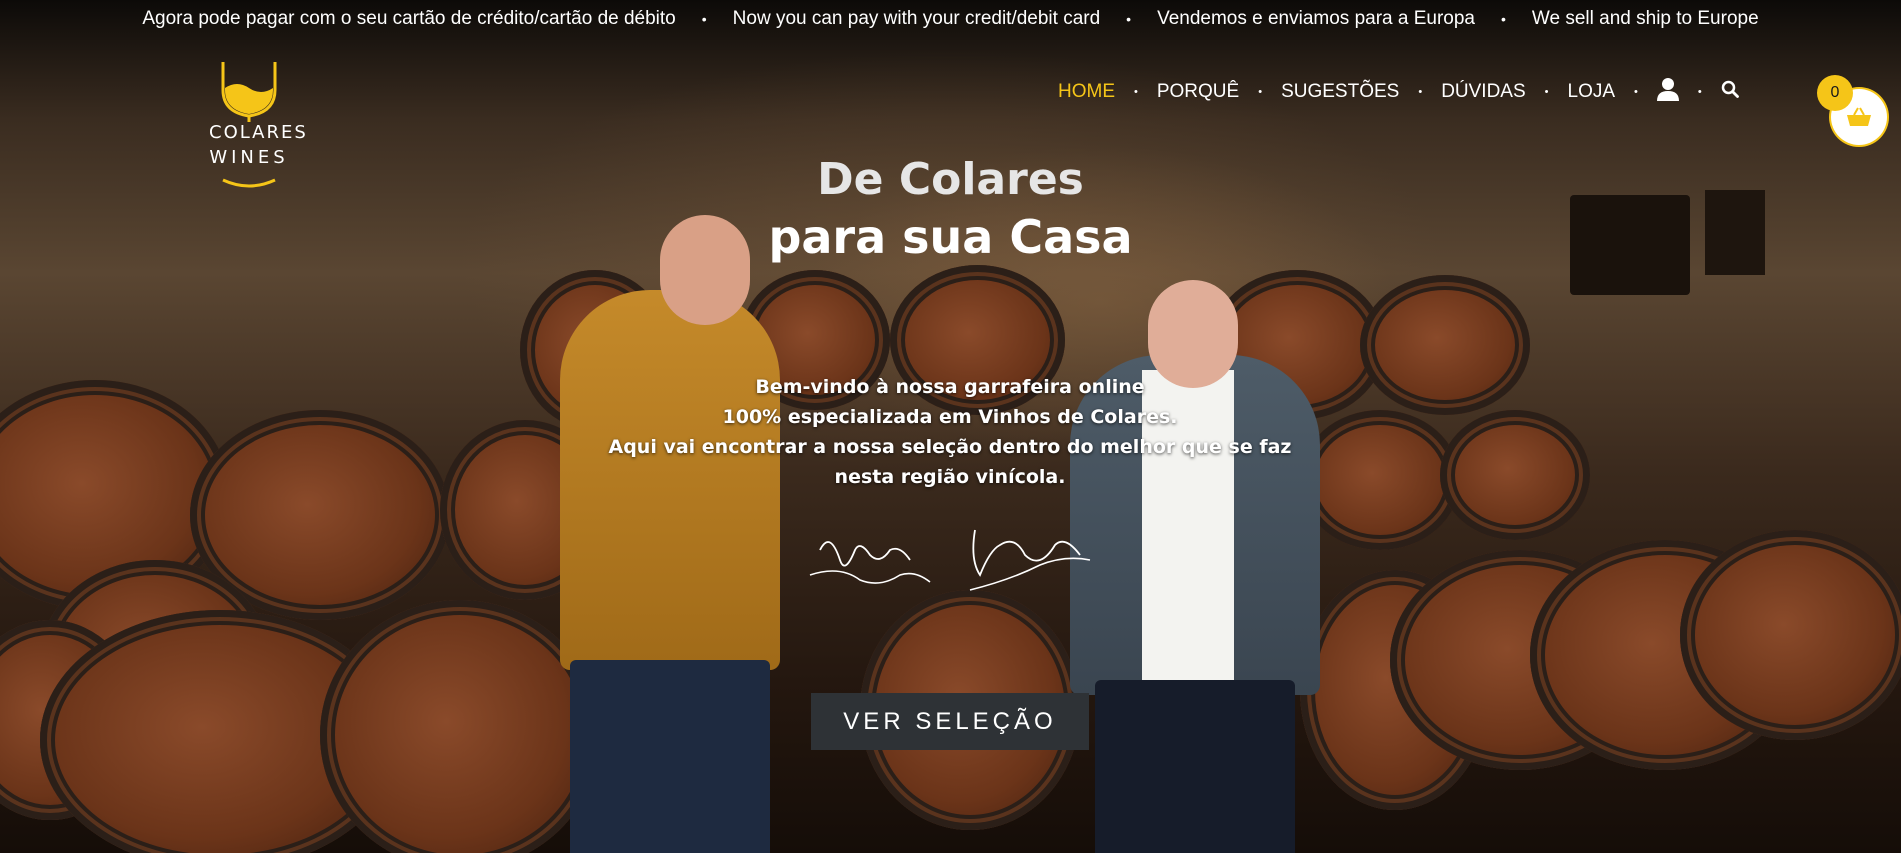  What do you see at coordinates (1730, 92) in the screenshot?
I see `search-icon` at bounding box center [1730, 92].